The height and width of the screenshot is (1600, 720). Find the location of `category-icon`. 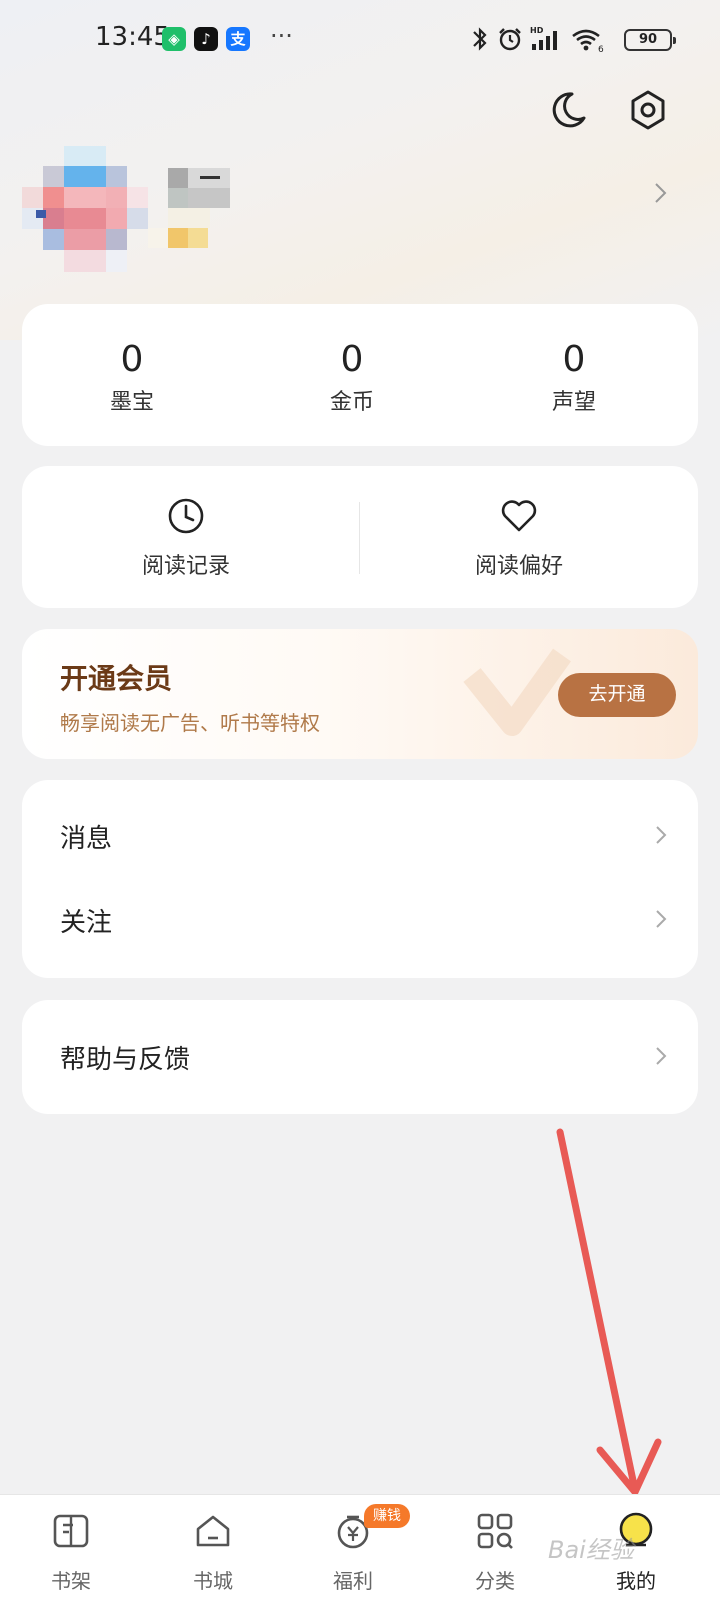

category-icon is located at coordinates (495, 1531).